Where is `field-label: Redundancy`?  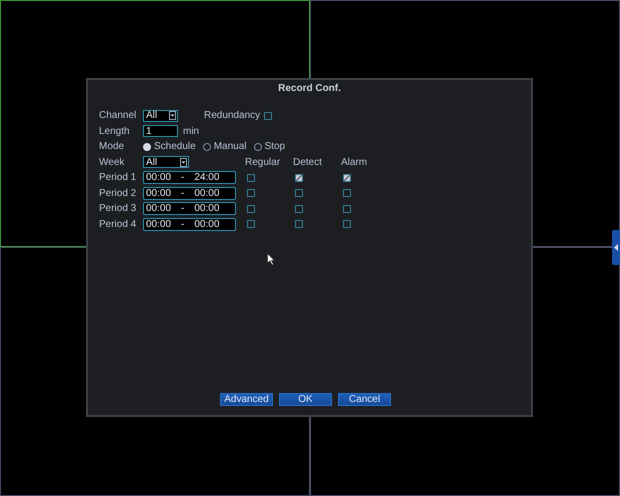 field-label: Redundancy is located at coordinates (232, 116).